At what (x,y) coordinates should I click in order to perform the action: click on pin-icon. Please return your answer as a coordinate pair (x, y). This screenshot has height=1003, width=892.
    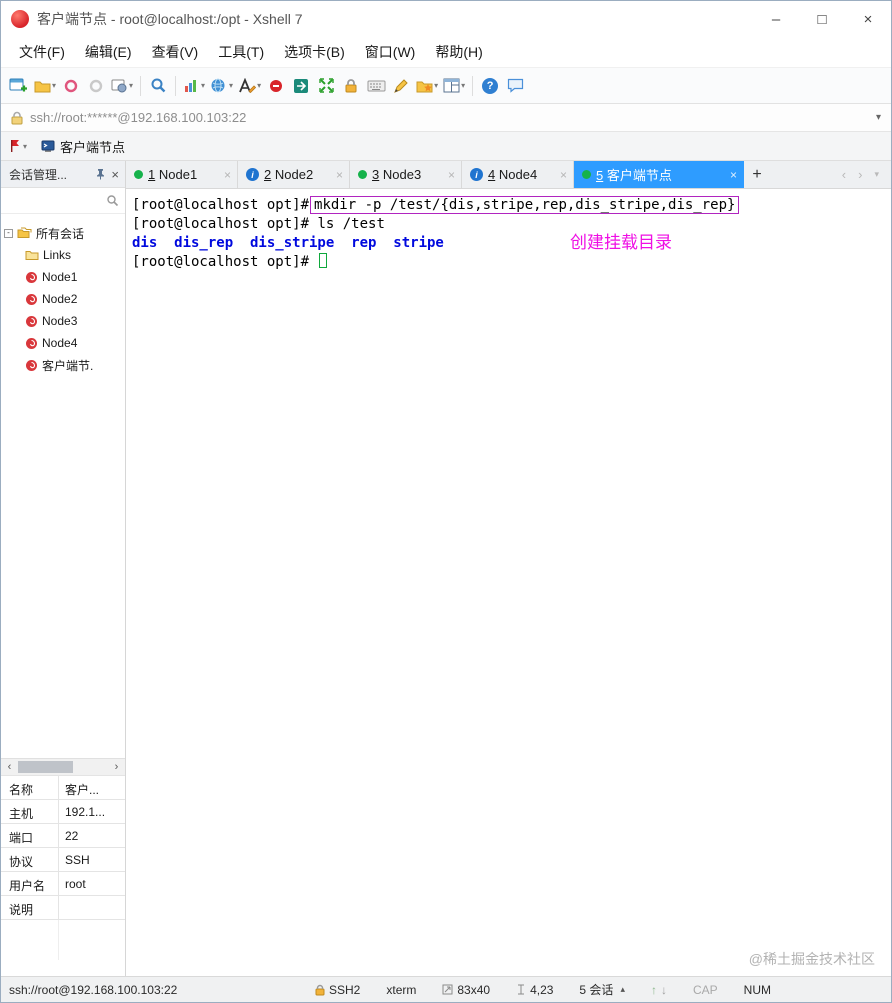
    Looking at the image, I should click on (100, 174).